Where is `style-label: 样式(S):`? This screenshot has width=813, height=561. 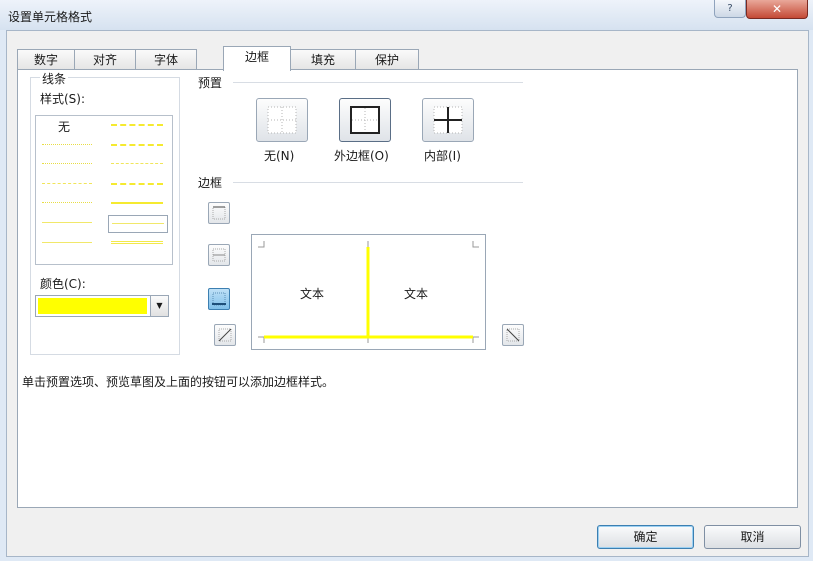 style-label: 样式(S): is located at coordinates (63, 99).